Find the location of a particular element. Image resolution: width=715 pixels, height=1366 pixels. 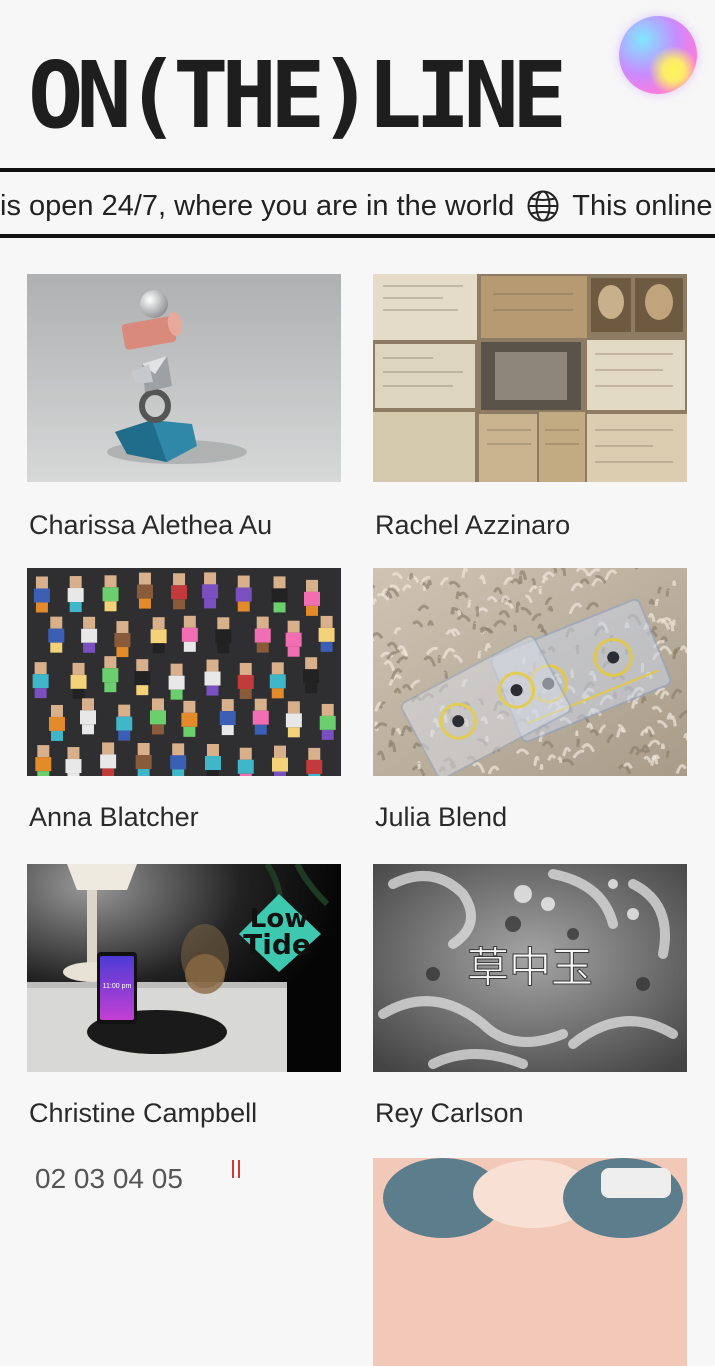

calendar-numbers: 02 03 04 05 is located at coordinates (109, 1178).